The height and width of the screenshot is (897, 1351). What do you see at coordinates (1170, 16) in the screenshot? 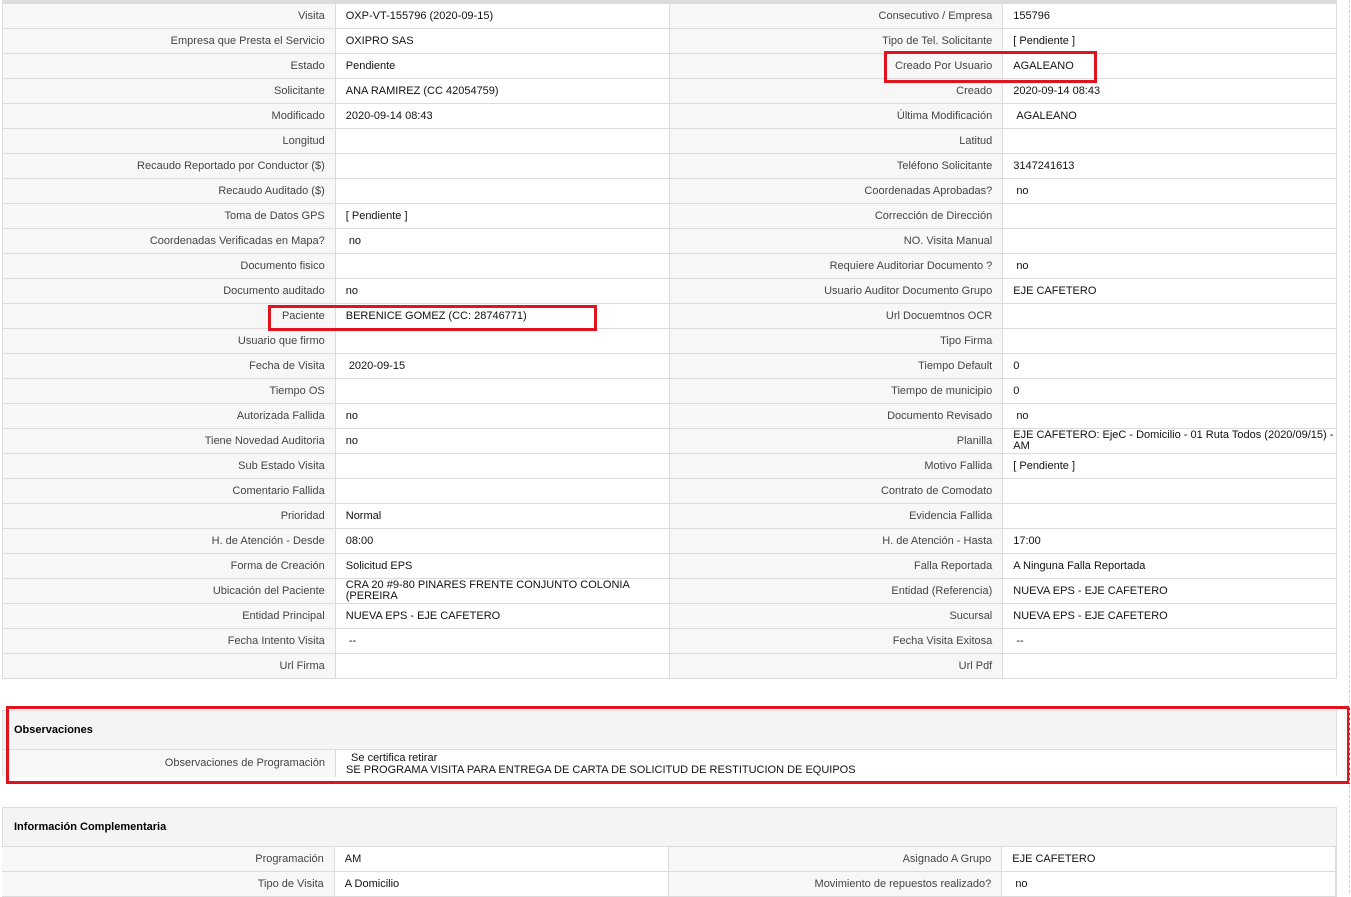
I see `field-value: 155796` at bounding box center [1170, 16].